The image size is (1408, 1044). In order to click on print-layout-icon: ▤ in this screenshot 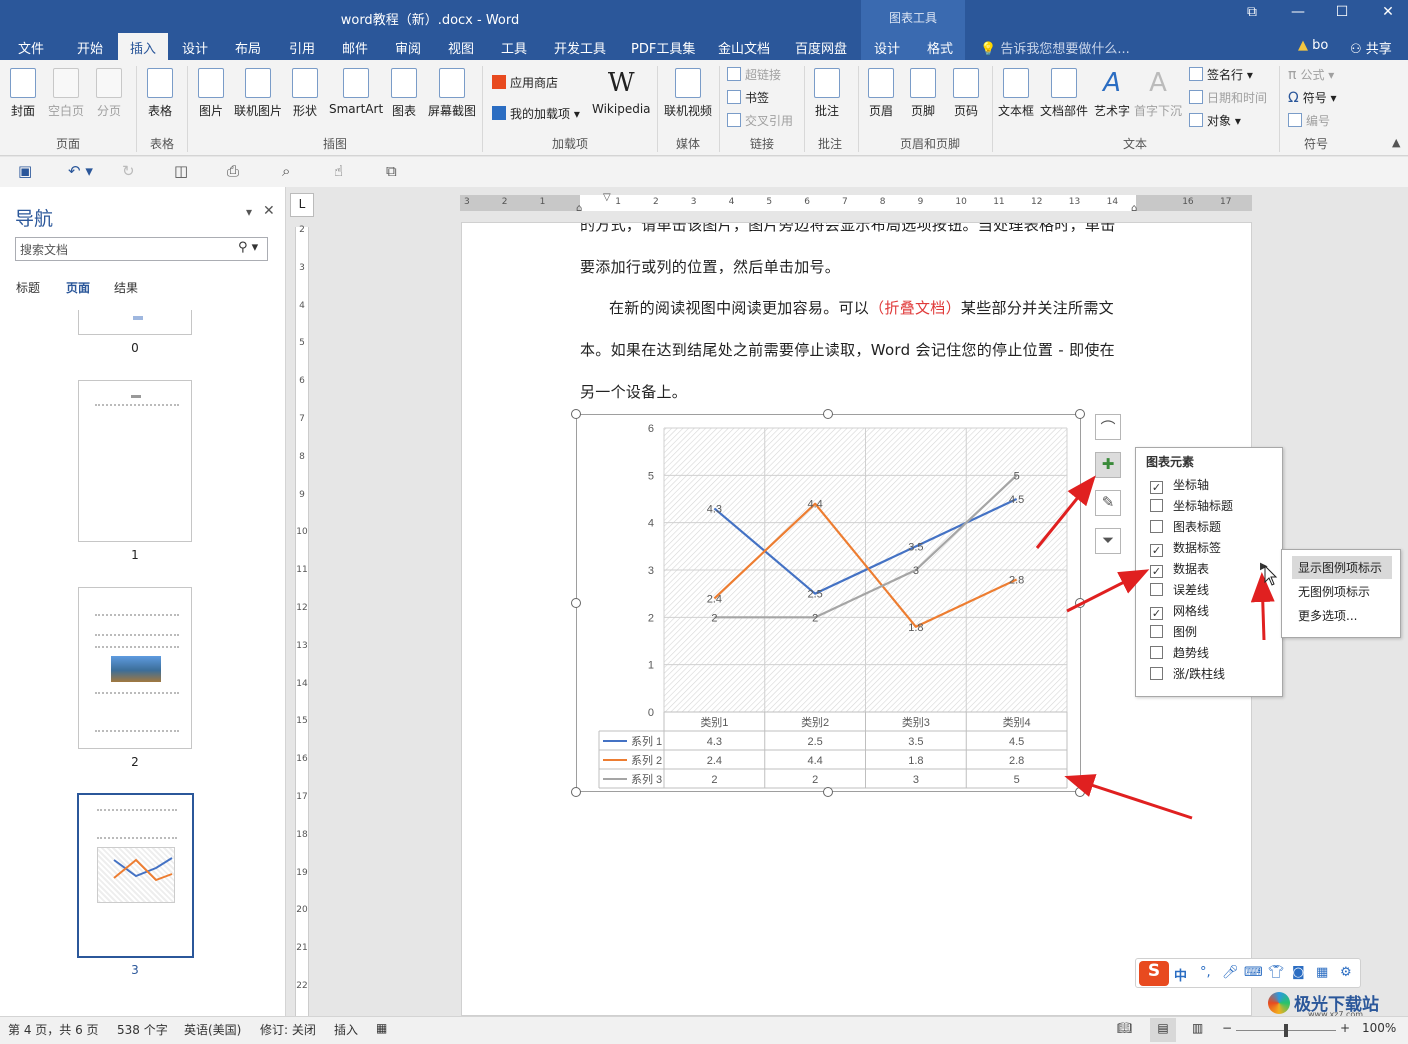, I will do `click(1163, 1030)`.